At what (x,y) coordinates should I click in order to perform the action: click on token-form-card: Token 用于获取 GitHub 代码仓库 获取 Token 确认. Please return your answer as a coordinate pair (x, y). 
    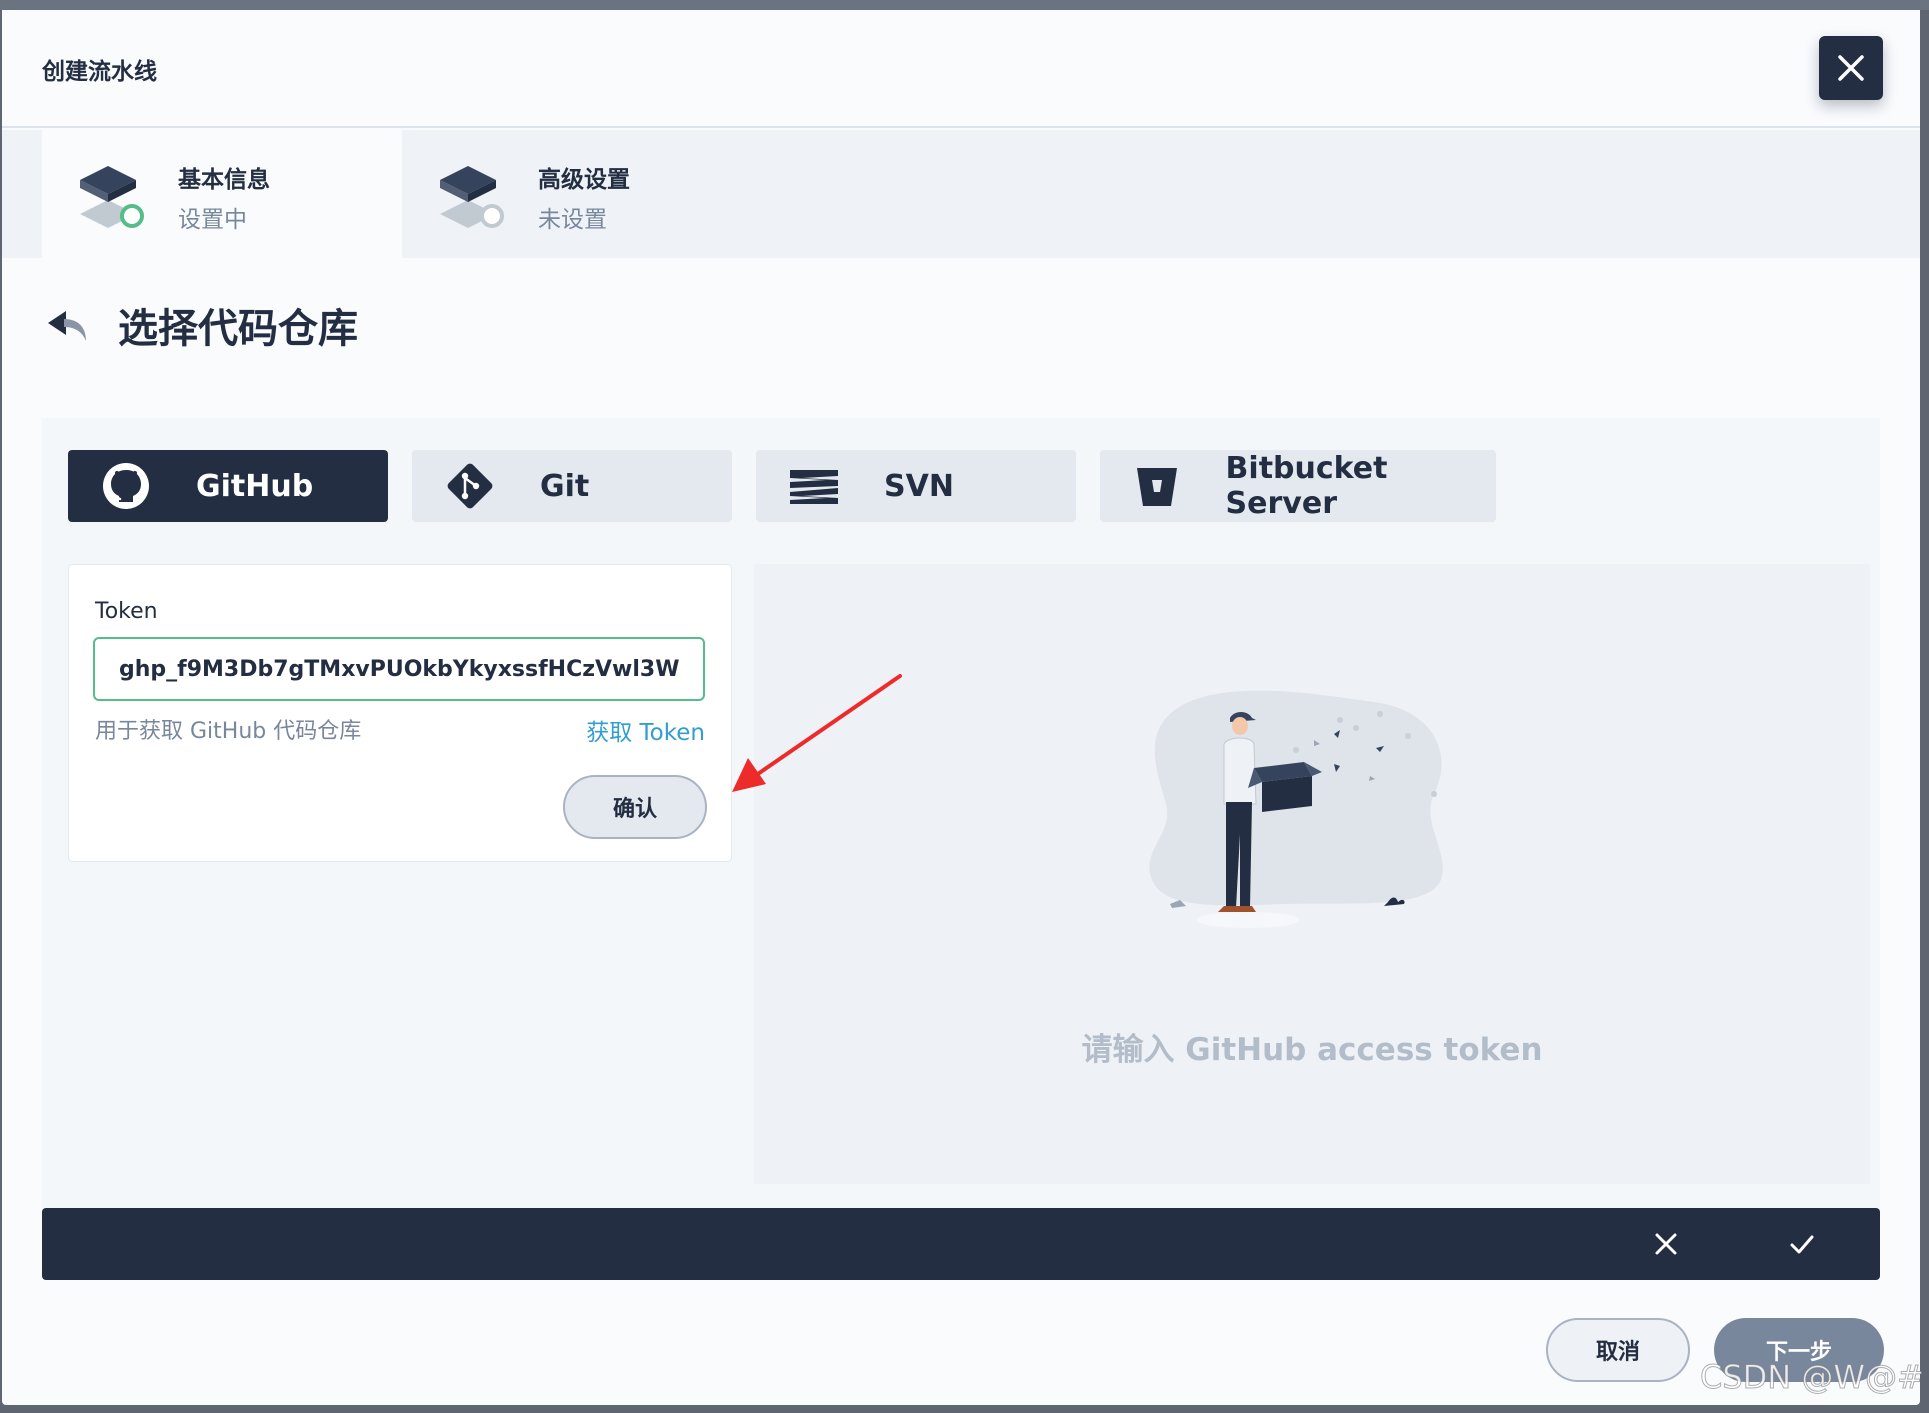
    Looking at the image, I should click on (400, 713).